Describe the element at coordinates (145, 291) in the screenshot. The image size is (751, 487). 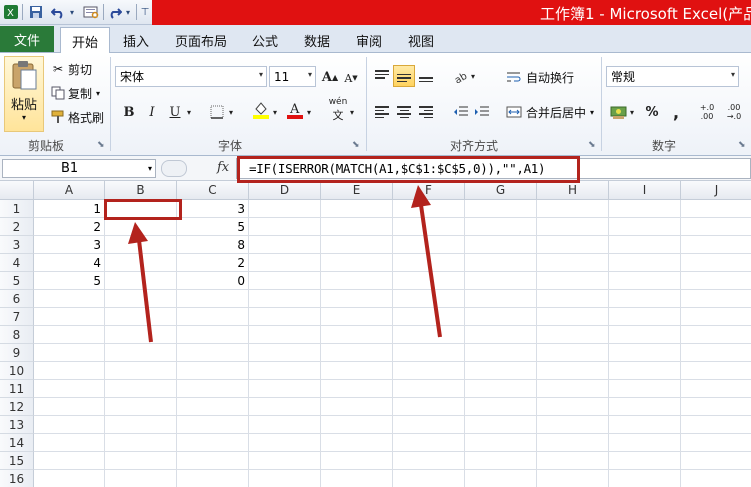
I see `arrow-to-cell` at that location.